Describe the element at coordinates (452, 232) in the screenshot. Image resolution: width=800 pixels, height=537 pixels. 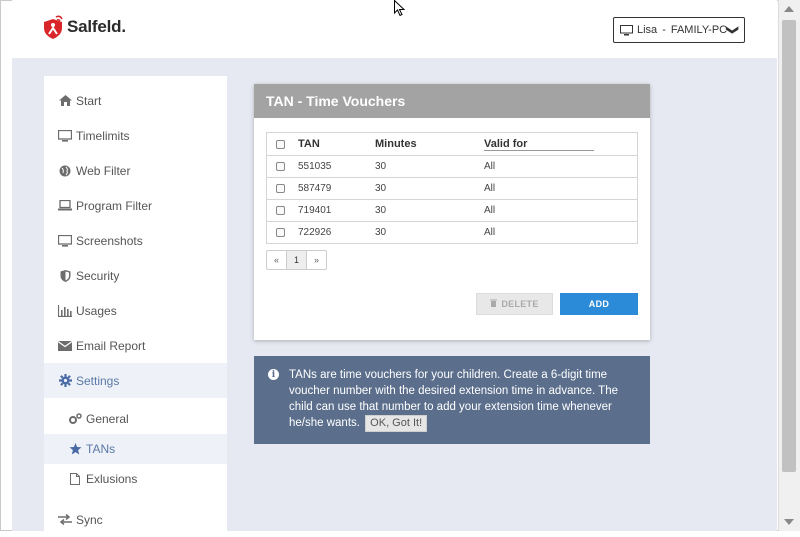
I see `table-row: 722926 30 All` at that location.